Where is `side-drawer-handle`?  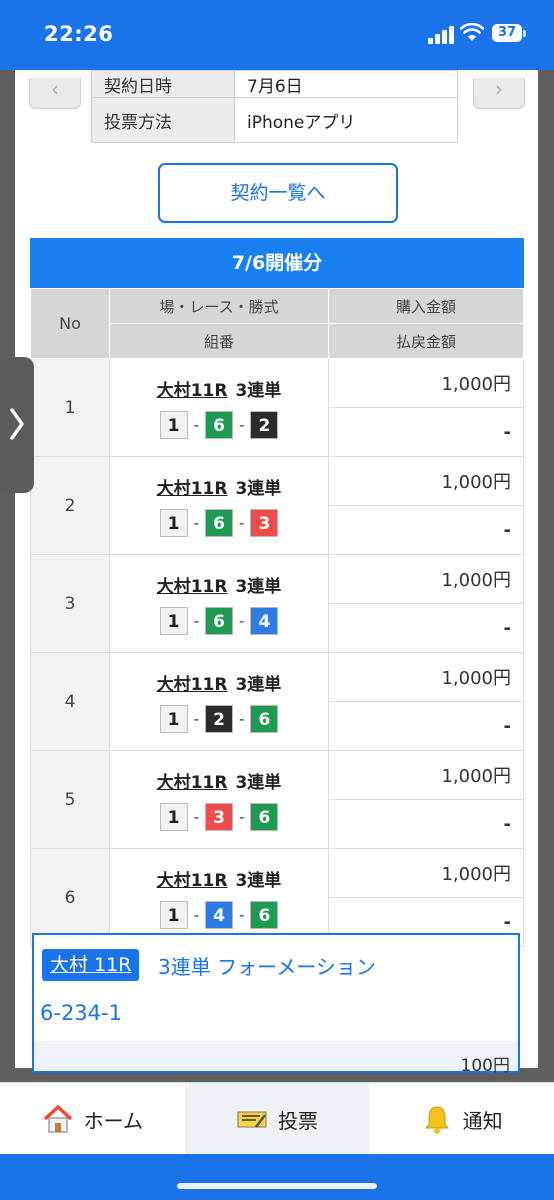 side-drawer-handle is located at coordinates (17, 425).